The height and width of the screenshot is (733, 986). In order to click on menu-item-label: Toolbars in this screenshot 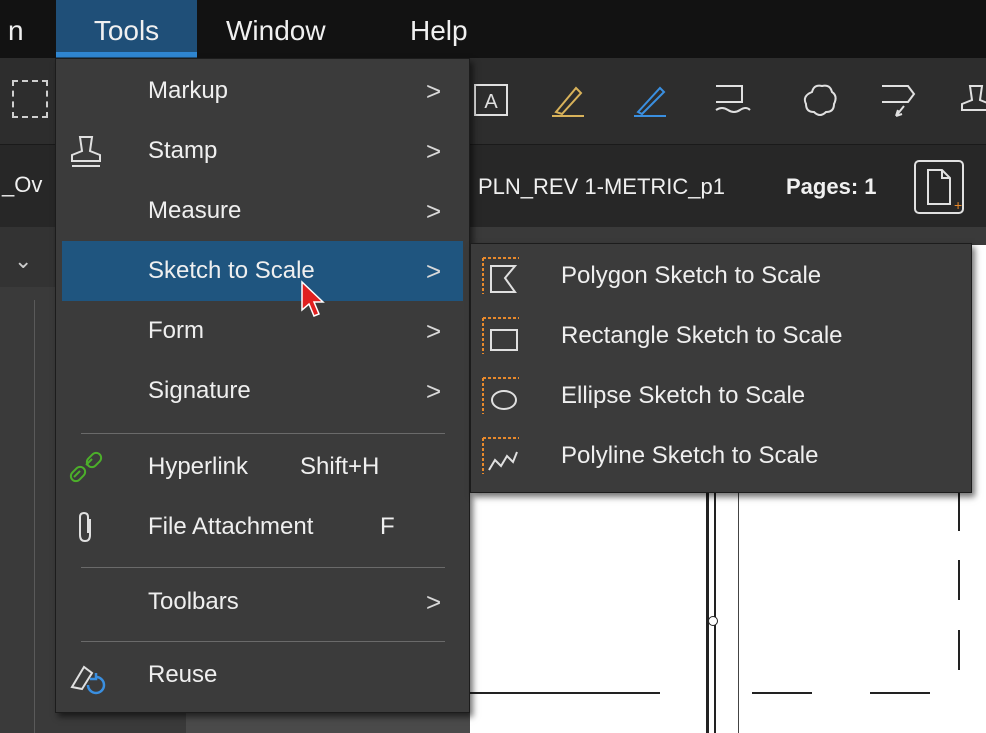, I will do `click(193, 601)`.